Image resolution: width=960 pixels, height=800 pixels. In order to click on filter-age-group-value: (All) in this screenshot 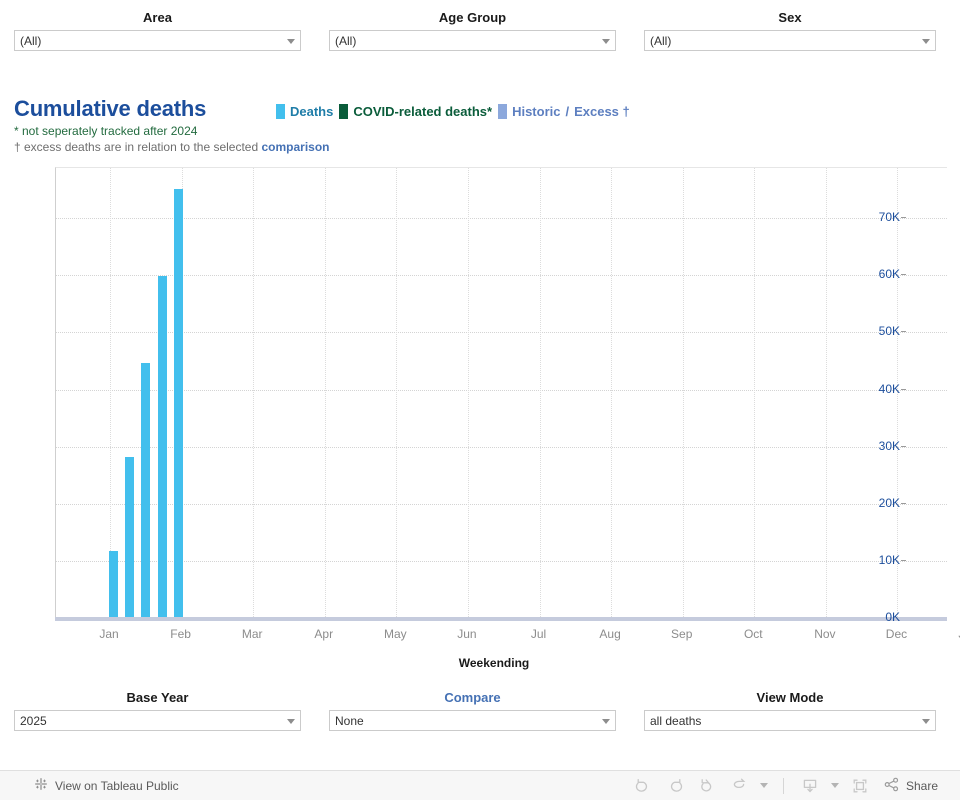, I will do `click(346, 40)`.